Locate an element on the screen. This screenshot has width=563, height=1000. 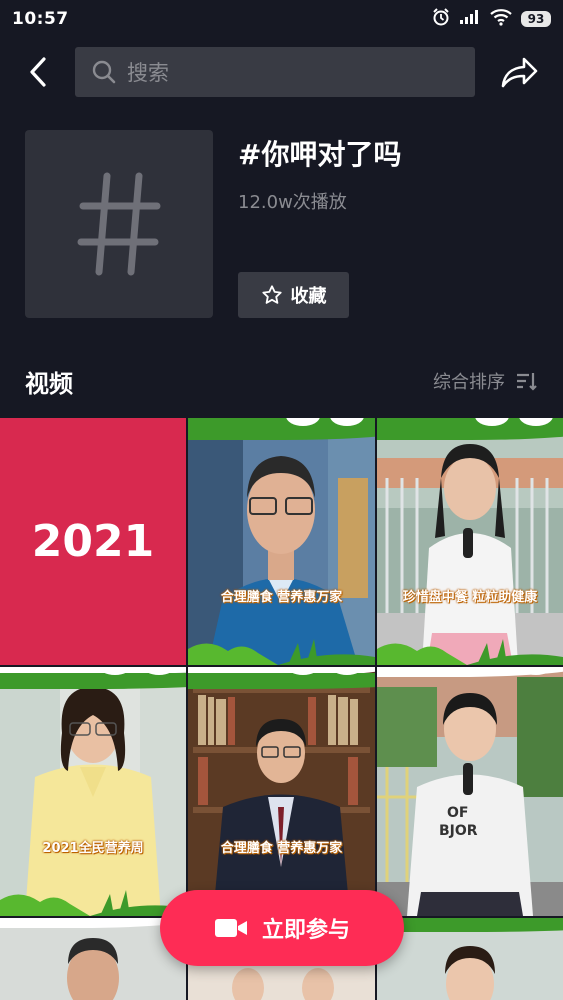
share-button is located at coordinates (520, 72).